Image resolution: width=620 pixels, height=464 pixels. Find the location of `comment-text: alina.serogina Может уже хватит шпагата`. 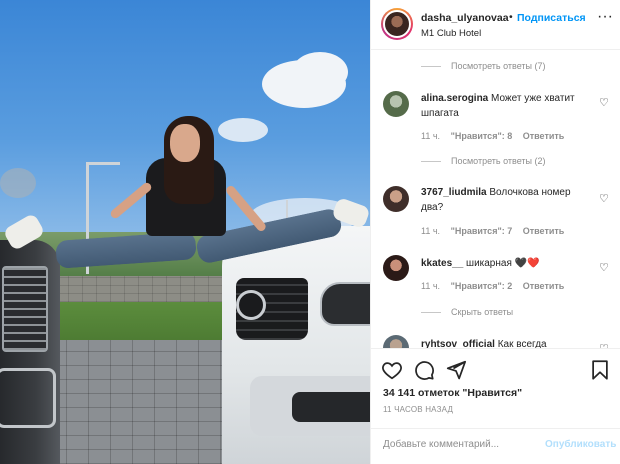

comment-text: alina.serogina Может уже хватит шпагата is located at coordinates (507, 106).